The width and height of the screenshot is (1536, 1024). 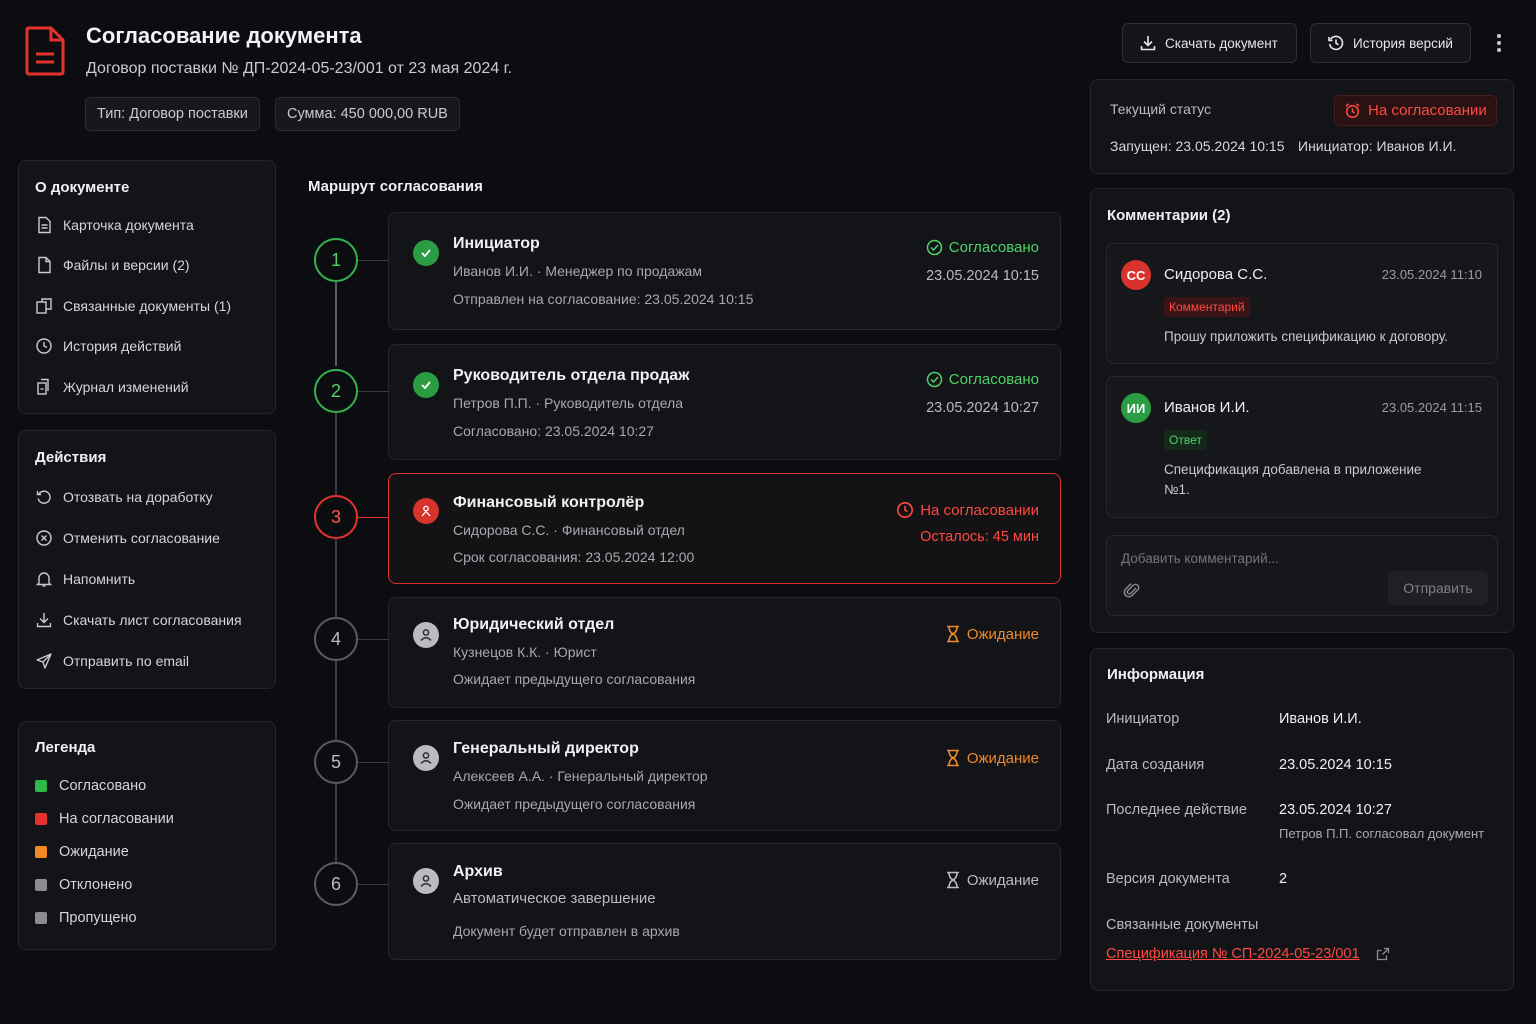 What do you see at coordinates (1301, 558) in the screenshot?
I see `comment-input` at bounding box center [1301, 558].